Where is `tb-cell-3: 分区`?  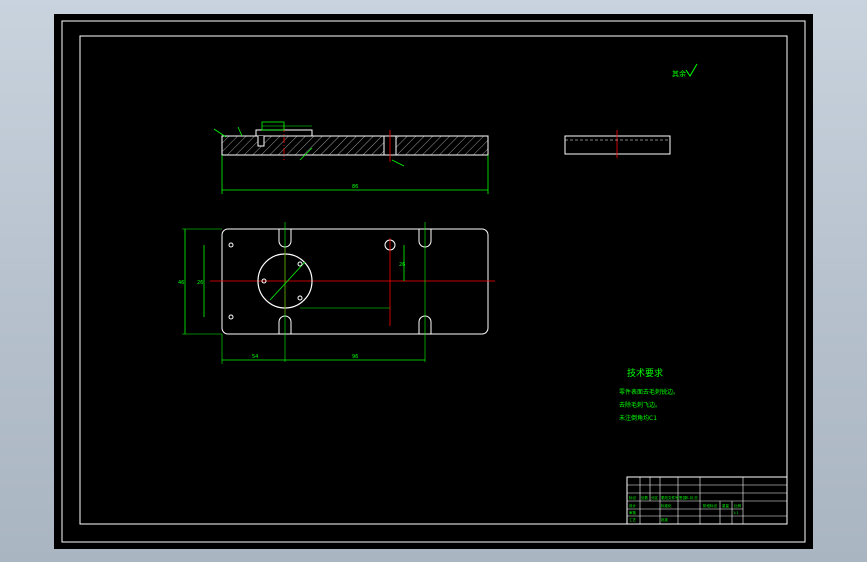
tb-cell-3: 分区 is located at coordinates (655, 497).